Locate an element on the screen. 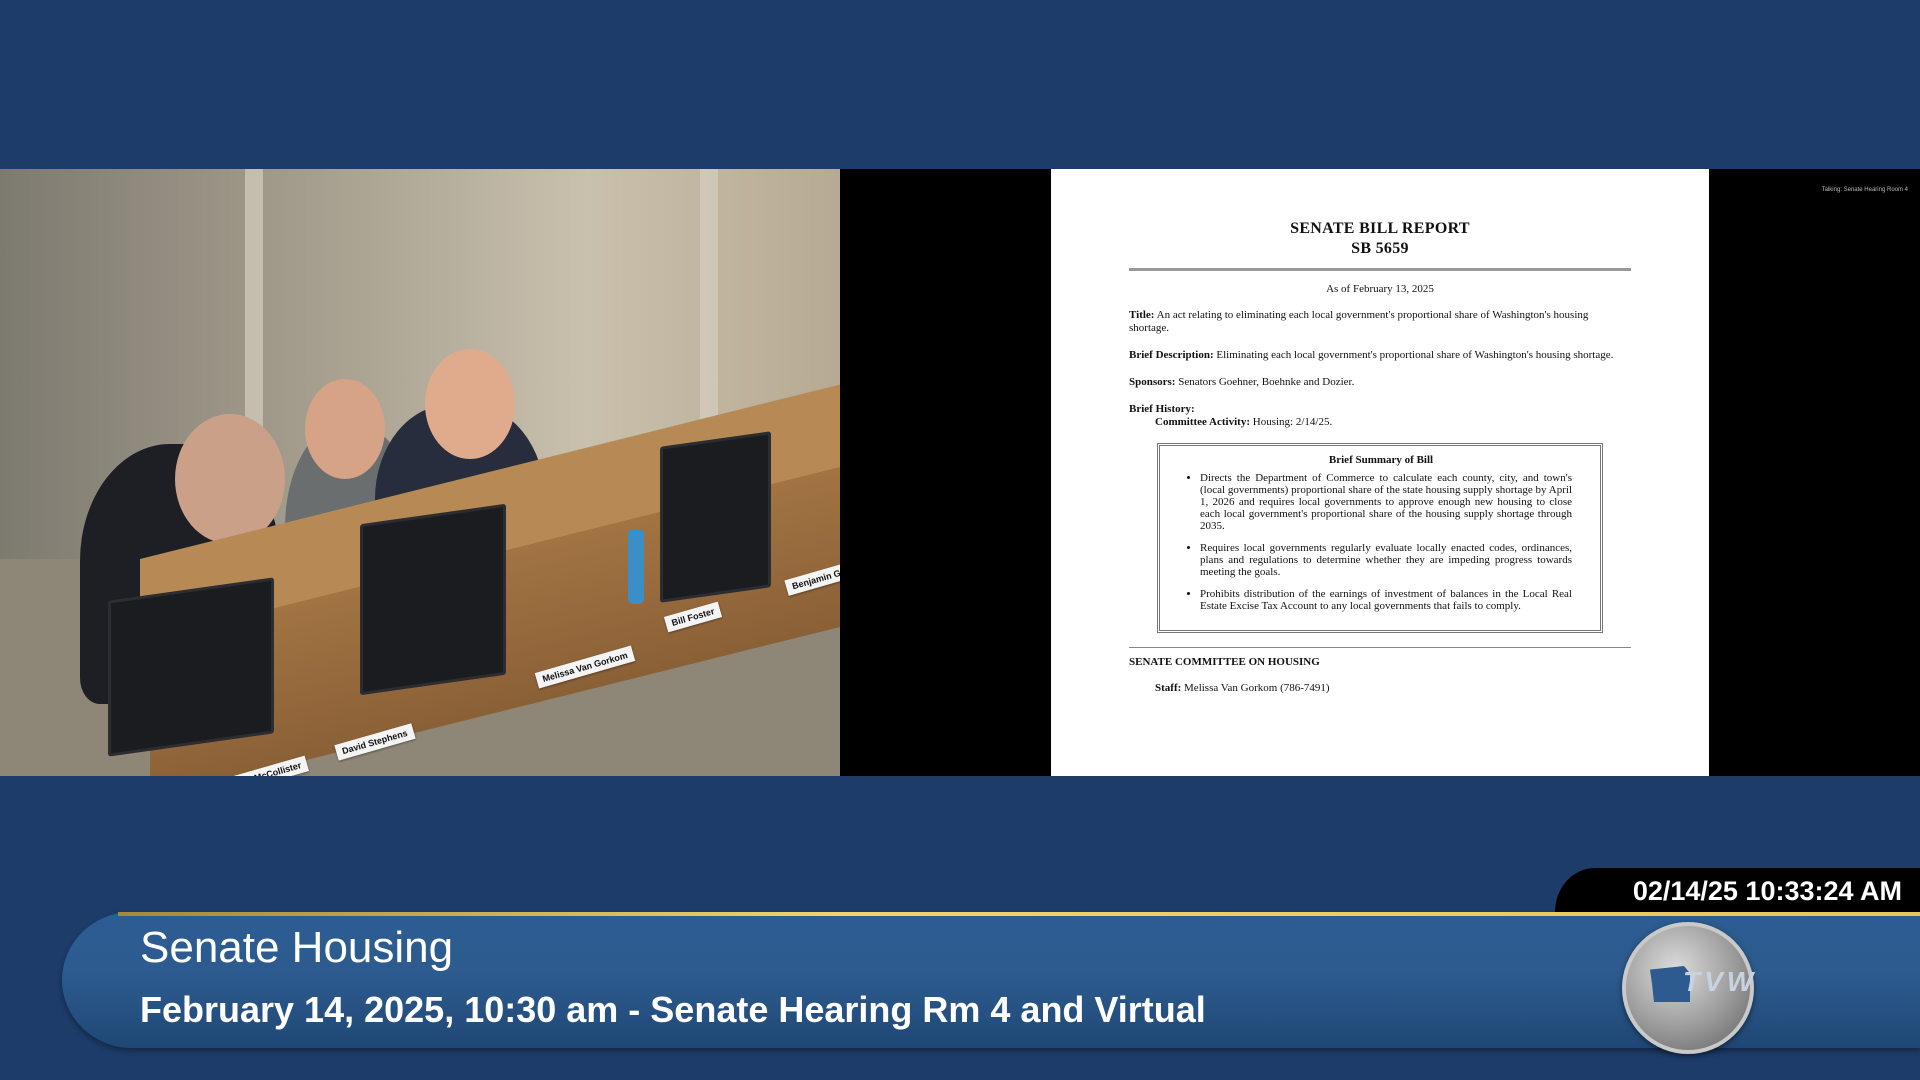 The height and width of the screenshot is (1080, 1920). brief-history-label: Brief History: is located at coordinates (1162, 409).